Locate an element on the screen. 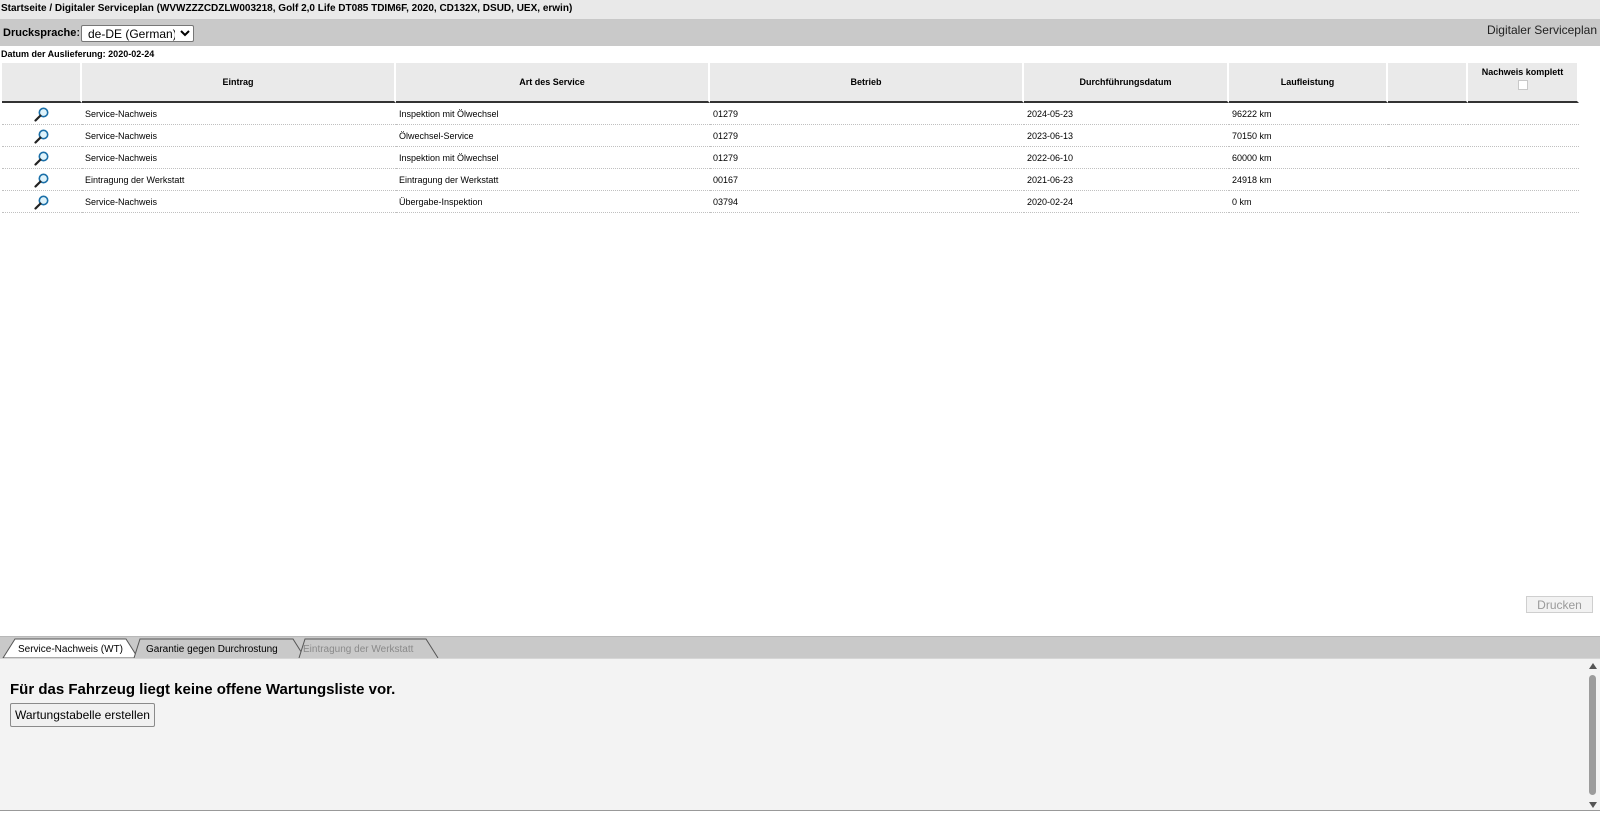  print-language-label: Druckspracheː is located at coordinates (42, 33).